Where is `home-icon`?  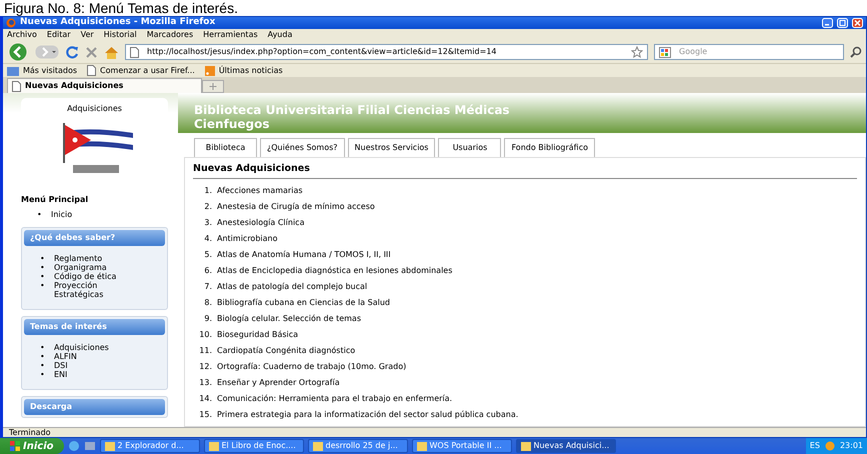
home-icon is located at coordinates (111, 52).